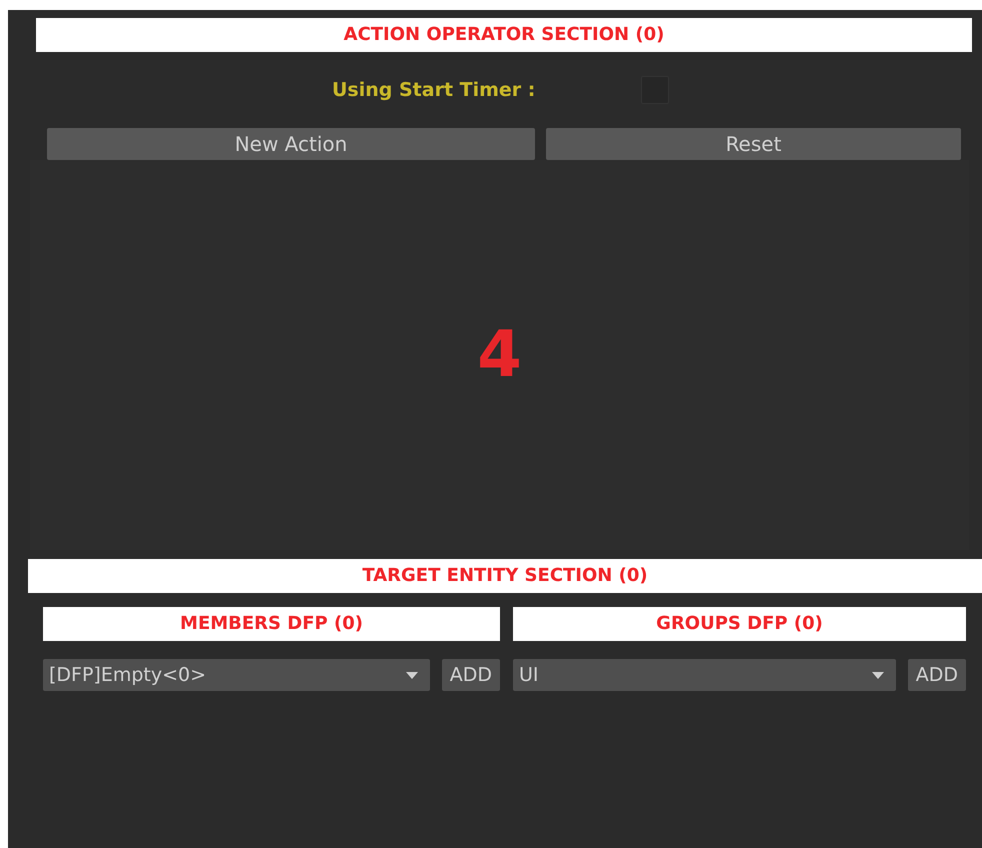 Image resolution: width=982 pixels, height=848 pixels. I want to click on step-number: 4, so click(499, 355).